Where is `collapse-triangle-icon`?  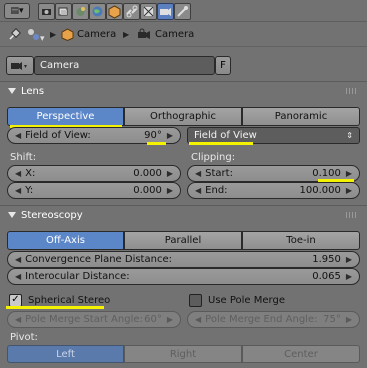 collapse-triangle-icon is located at coordinates (12, 91).